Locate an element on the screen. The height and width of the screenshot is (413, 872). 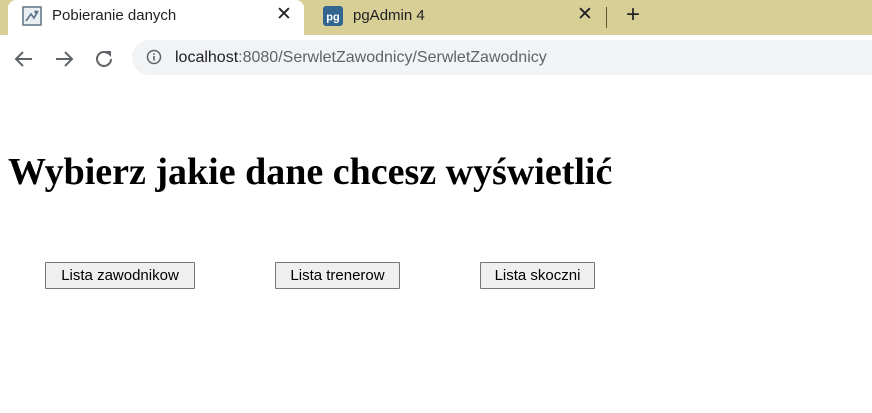
reload-icon is located at coordinates (104, 59).